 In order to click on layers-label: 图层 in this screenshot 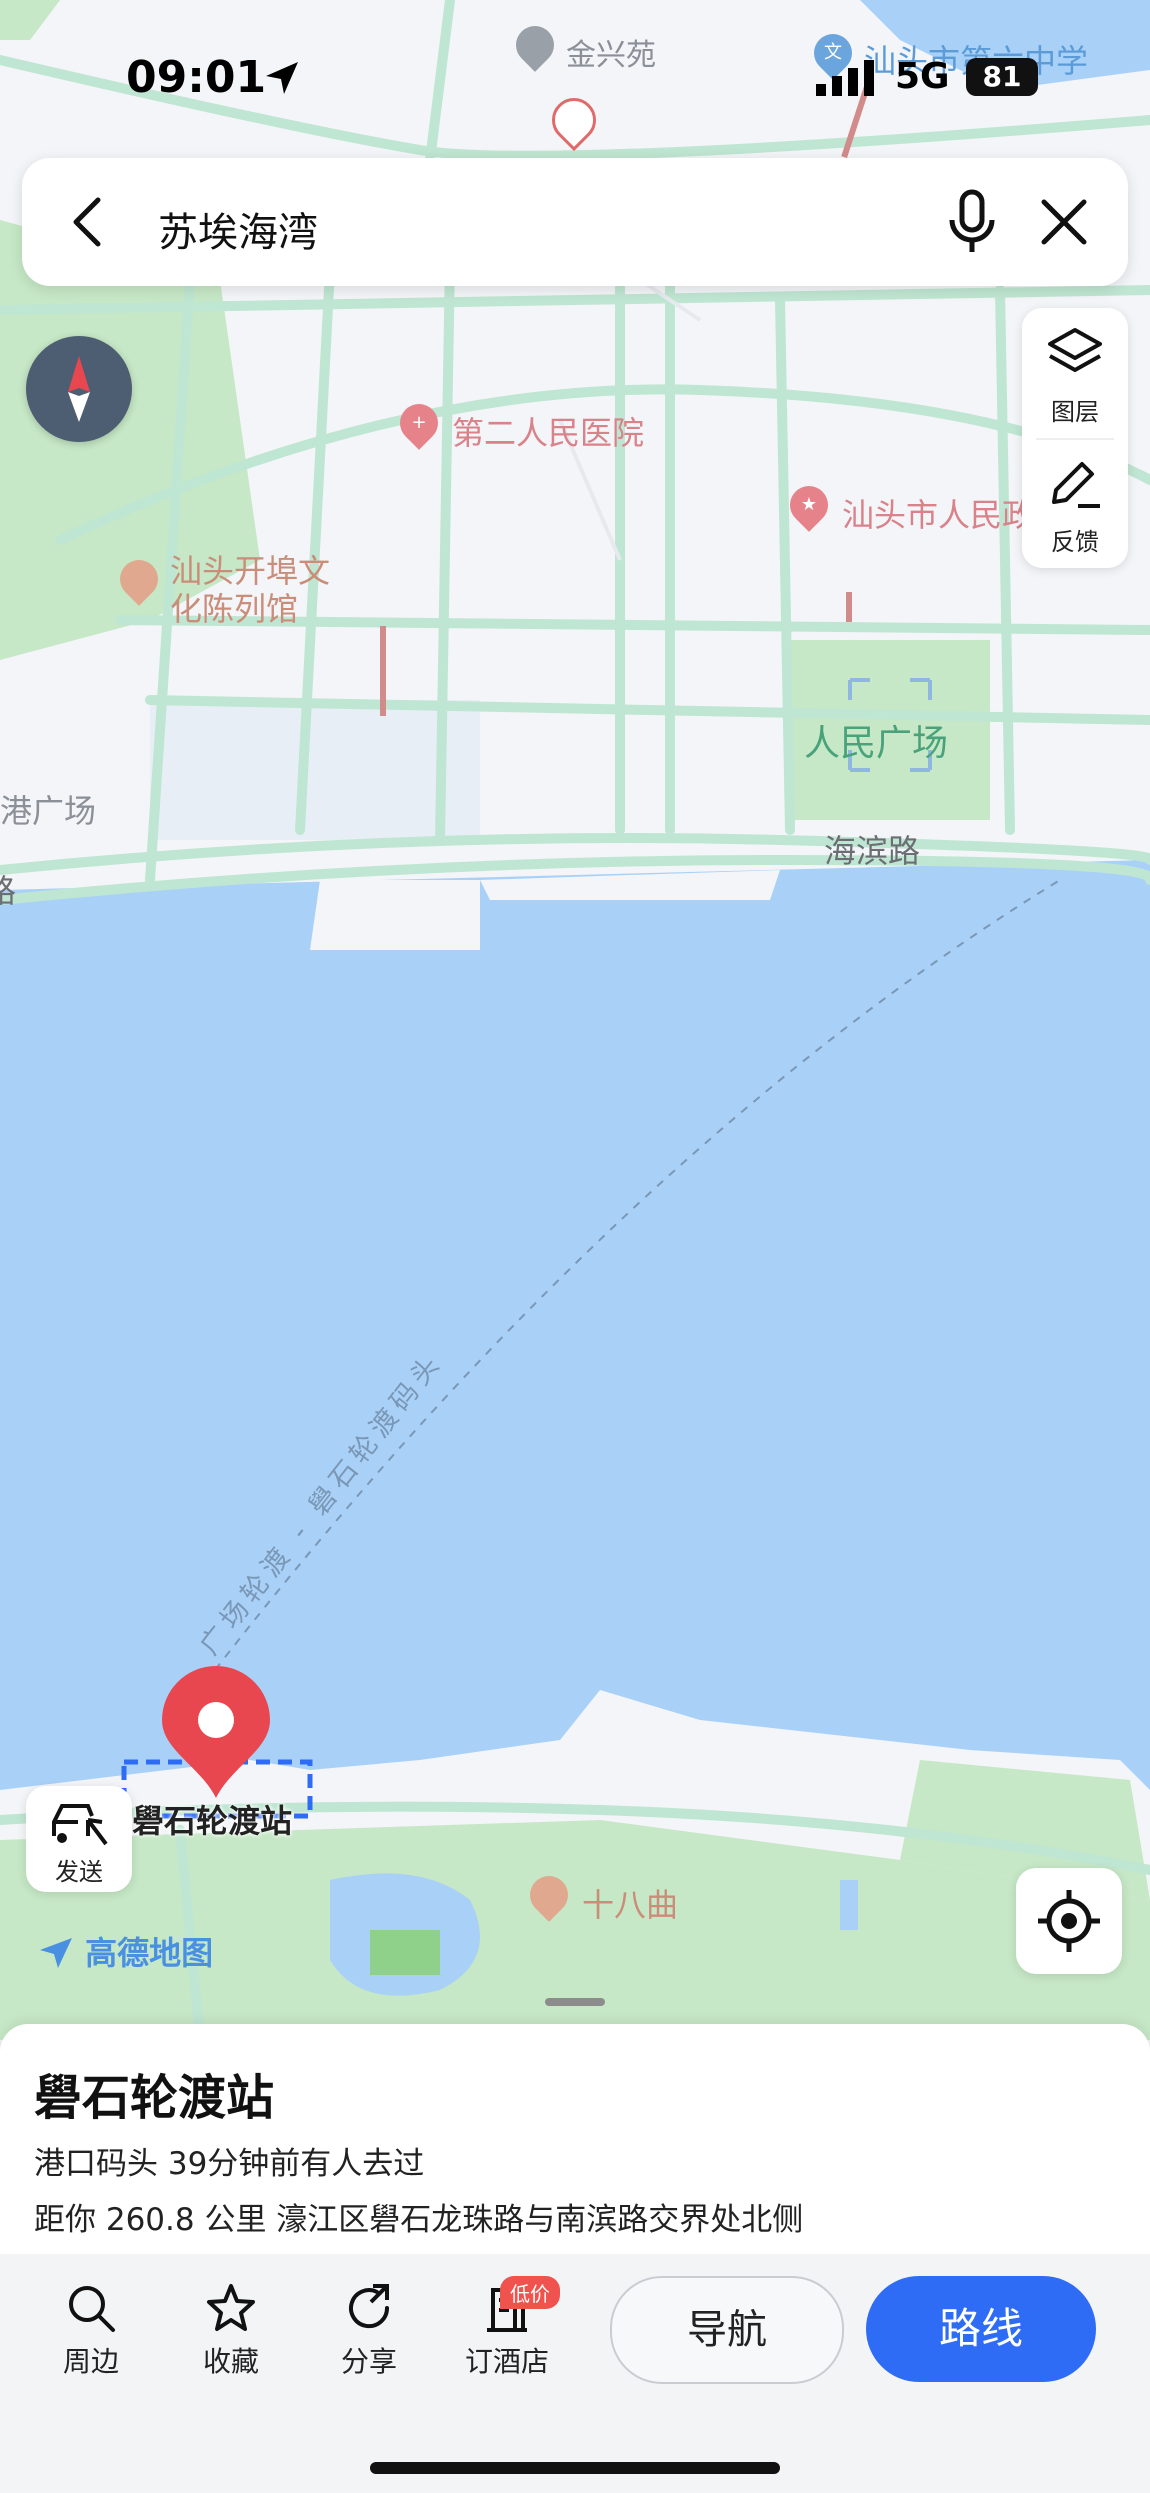, I will do `click(1075, 412)`.